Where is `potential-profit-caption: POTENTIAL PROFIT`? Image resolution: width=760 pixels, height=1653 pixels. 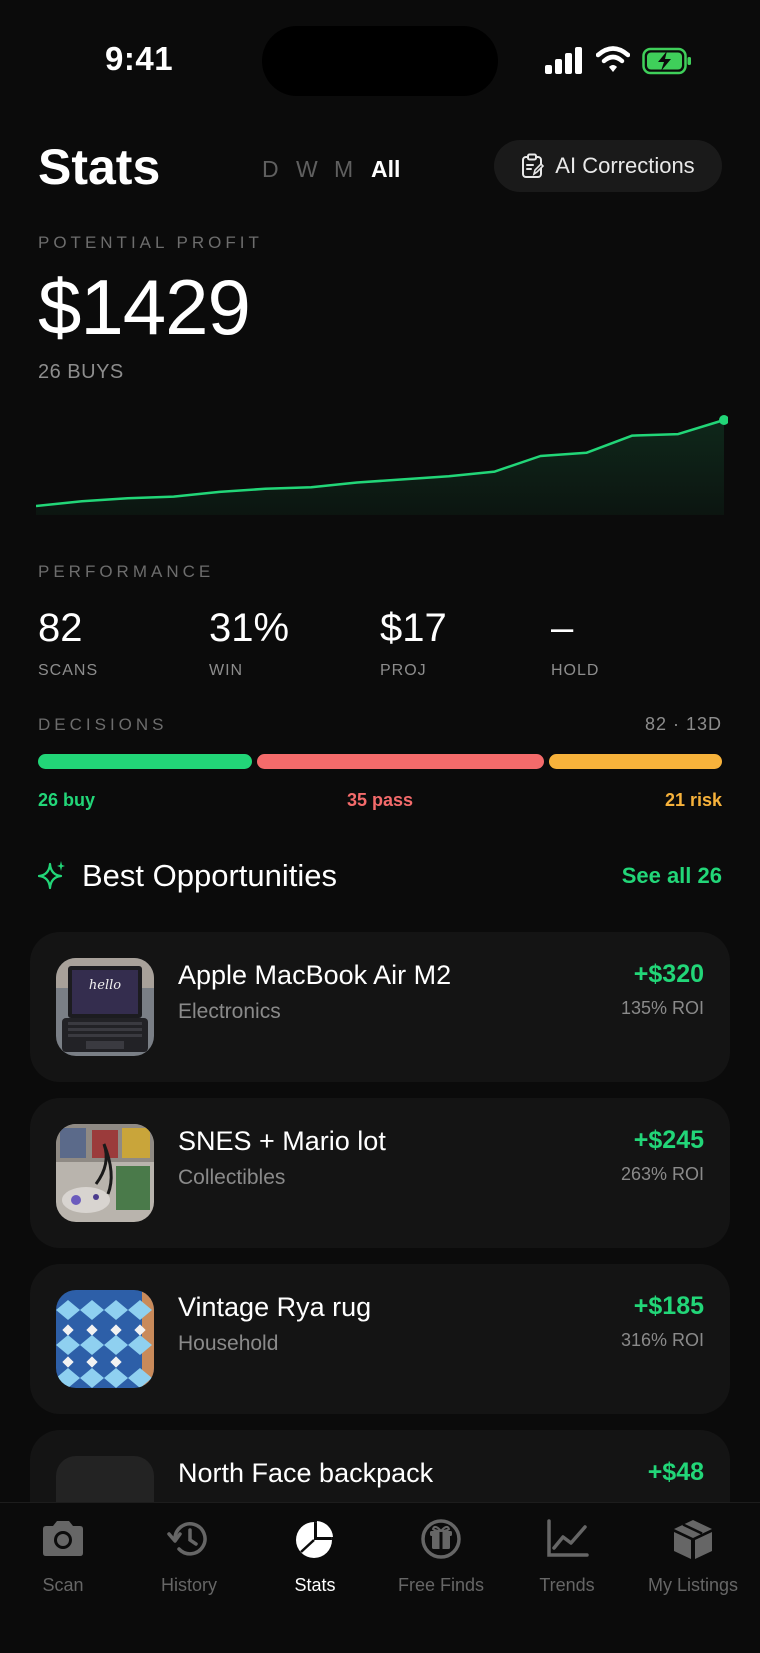
potential-profit-caption: POTENTIAL PROFIT is located at coordinates (150, 242).